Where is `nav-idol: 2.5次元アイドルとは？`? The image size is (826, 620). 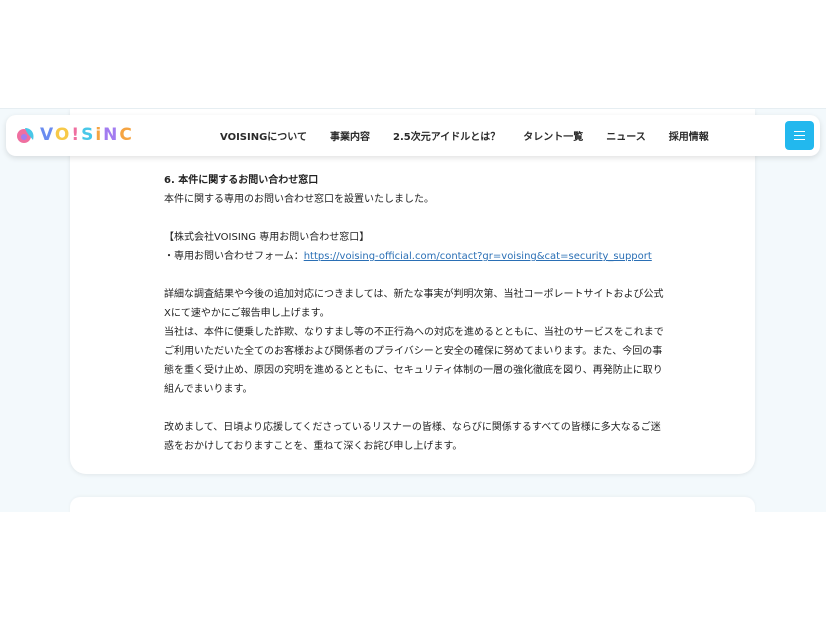 nav-idol: 2.5次元アイドルとは？ is located at coordinates (446, 135).